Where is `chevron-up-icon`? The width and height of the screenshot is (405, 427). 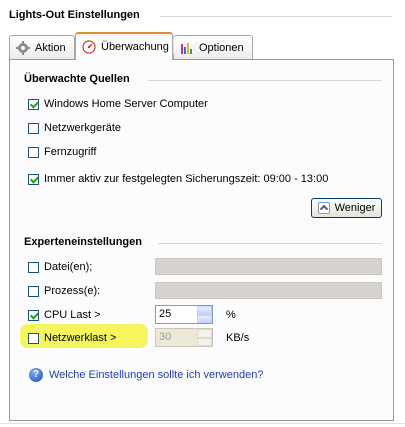 chevron-up-icon is located at coordinates (323, 208).